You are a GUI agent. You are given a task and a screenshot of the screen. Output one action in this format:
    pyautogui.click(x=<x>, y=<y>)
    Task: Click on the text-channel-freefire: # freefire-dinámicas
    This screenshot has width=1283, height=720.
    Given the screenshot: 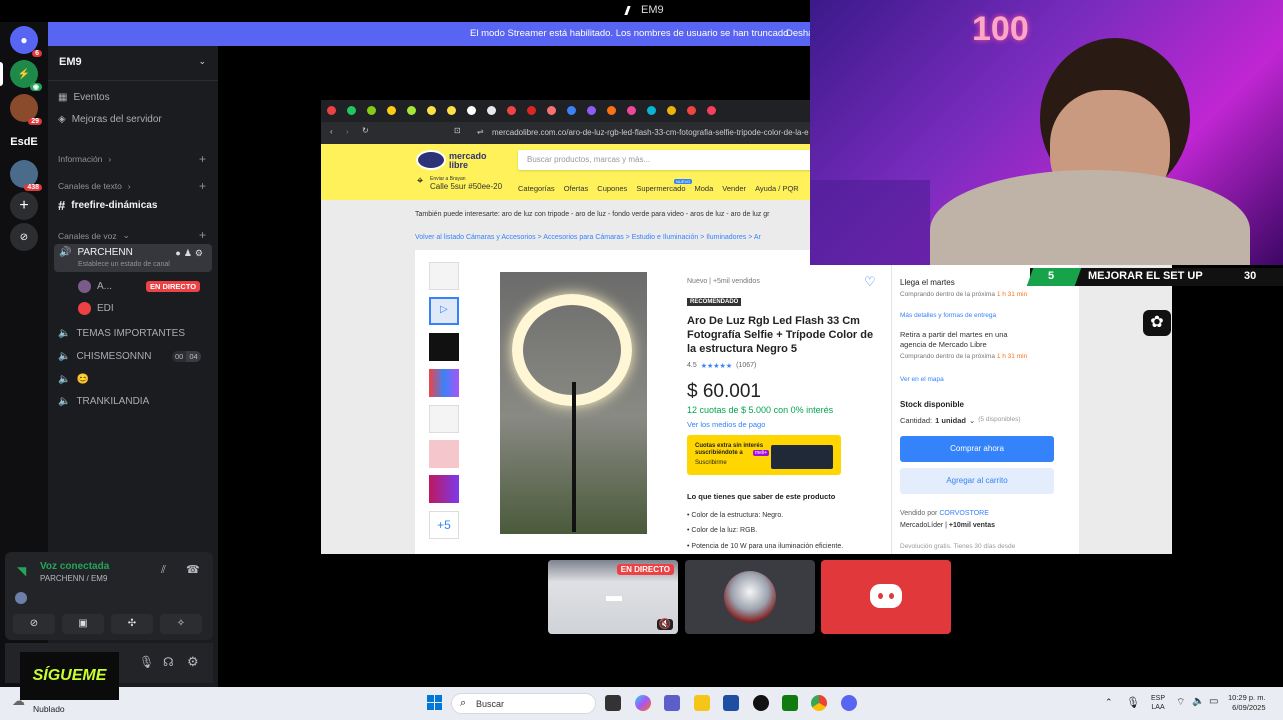 What is the action you would take?
    pyautogui.click(x=107, y=205)
    